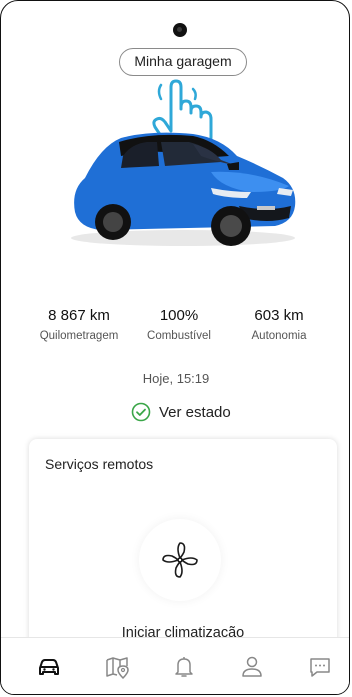 This screenshot has height=697, width=352. Describe the element at coordinates (179, 336) in the screenshot. I see `fuel-label: Combustível` at that location.